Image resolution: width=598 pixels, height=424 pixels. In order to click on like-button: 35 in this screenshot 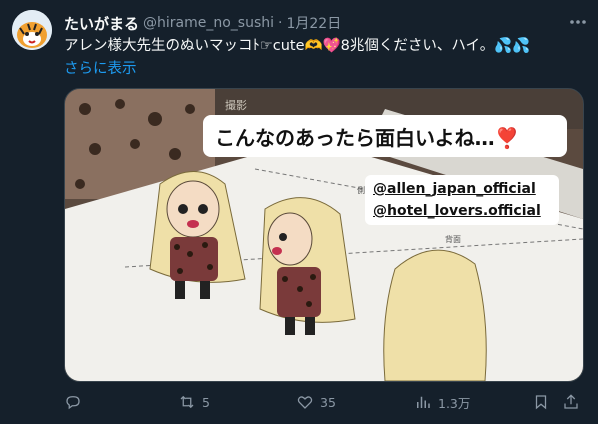, I will do `click(316, 402)`.